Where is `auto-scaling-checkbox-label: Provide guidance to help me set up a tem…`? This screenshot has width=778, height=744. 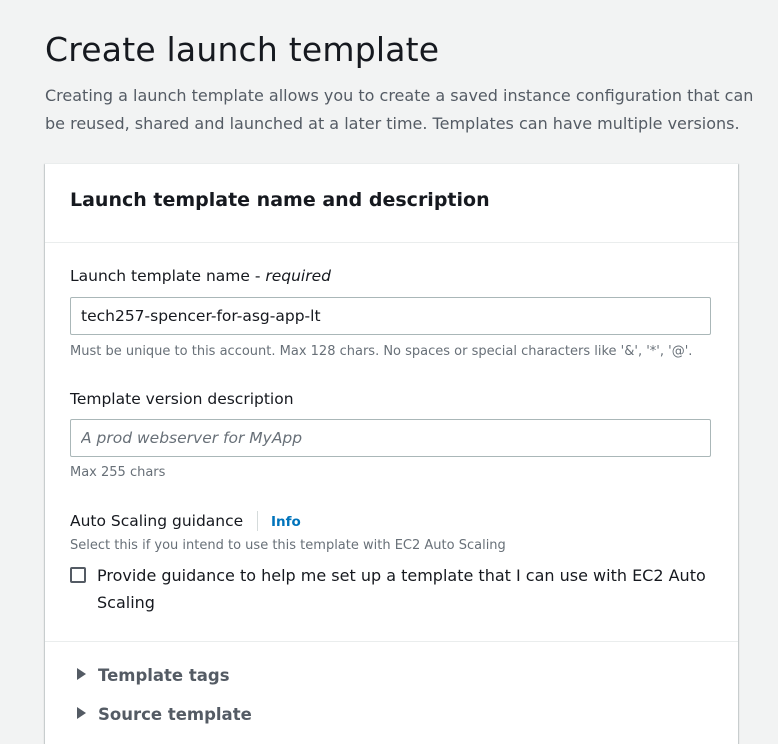
auto-scaling-checkbox-label: Provide guidance to help me set up a tem… is located at coordinates (407, 589).